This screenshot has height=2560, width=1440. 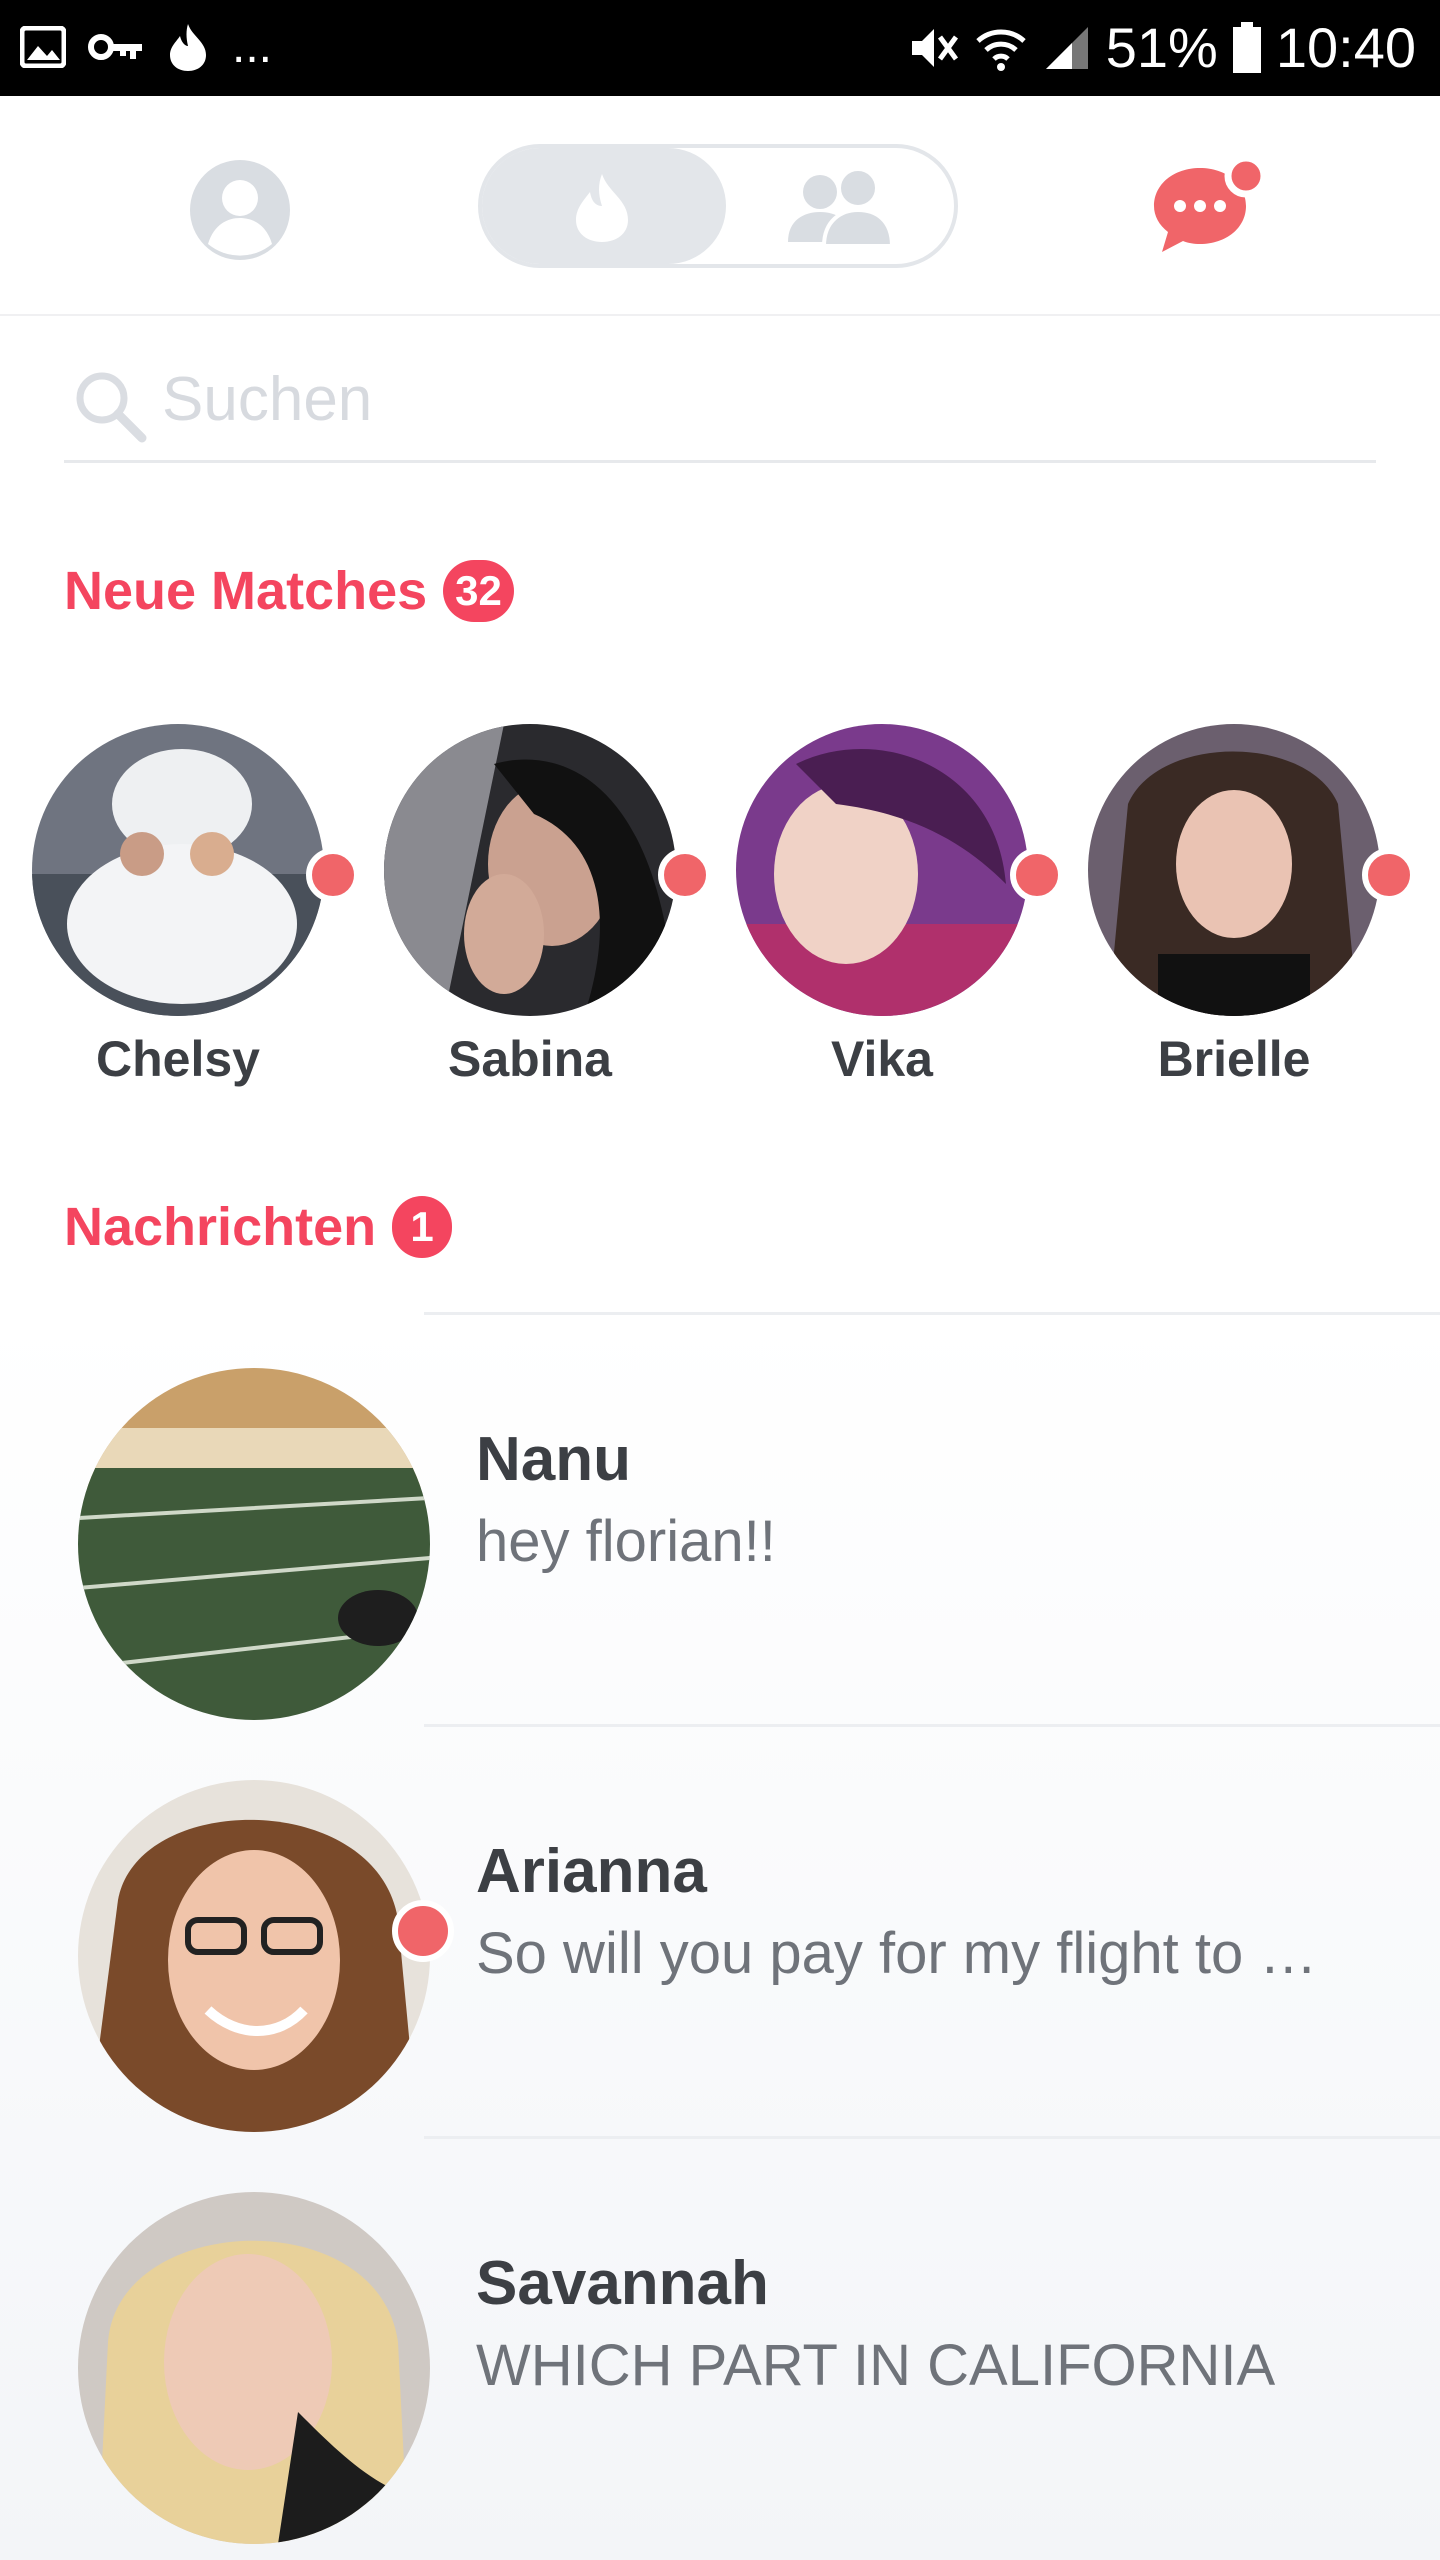 I want to click on profile-button, so click(x=240, y=210).